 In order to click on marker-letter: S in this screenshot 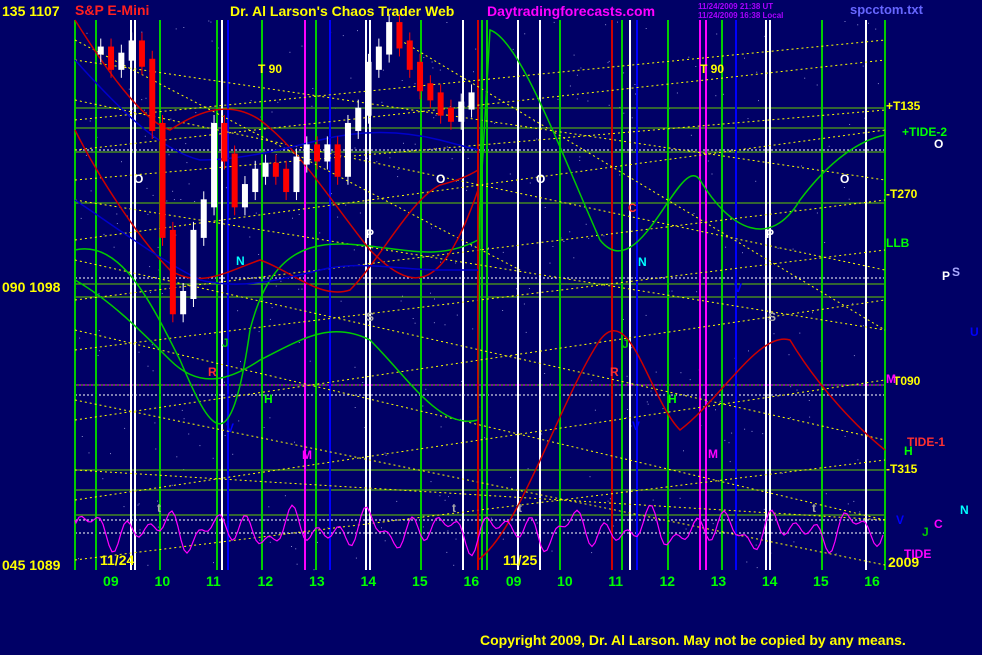, I will do `click(772, 317)`.